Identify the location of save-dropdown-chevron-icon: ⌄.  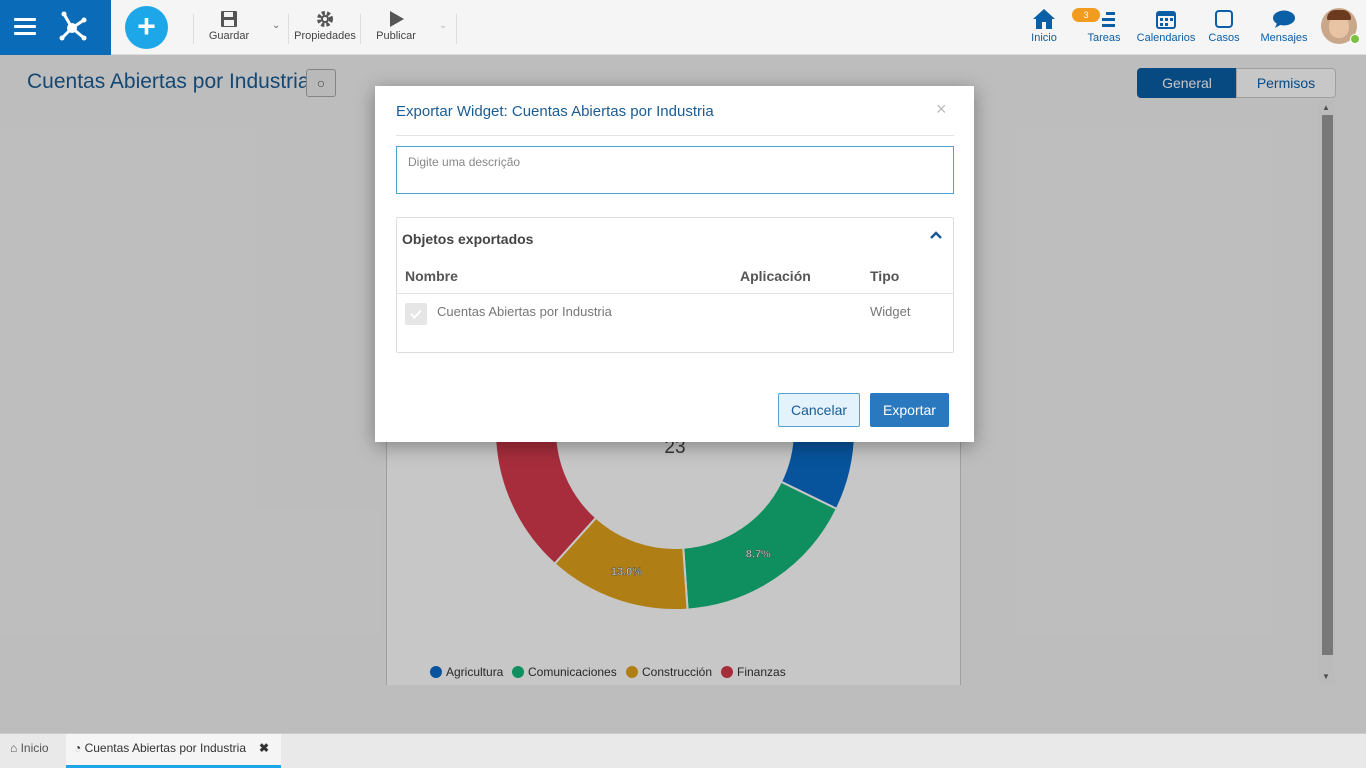
(276, 25).